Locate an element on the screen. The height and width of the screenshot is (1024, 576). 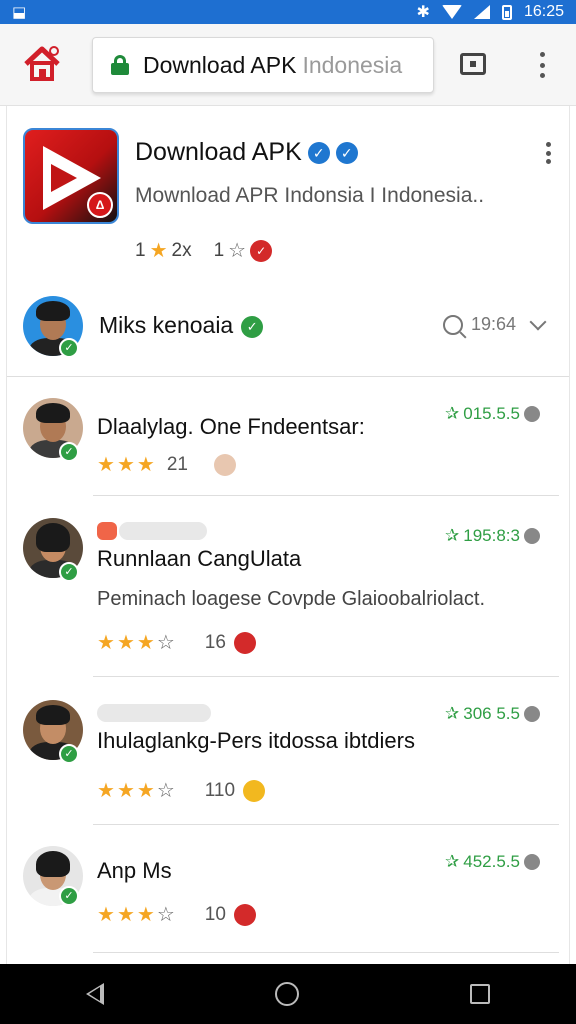
status-time: 16:25 is located at coordinates (543, 11).